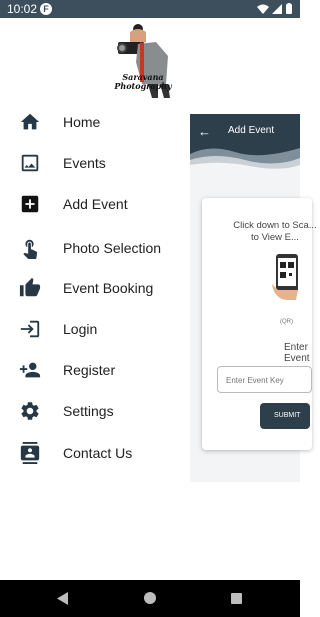  I want to click on signal-icon, so click(277, 9).